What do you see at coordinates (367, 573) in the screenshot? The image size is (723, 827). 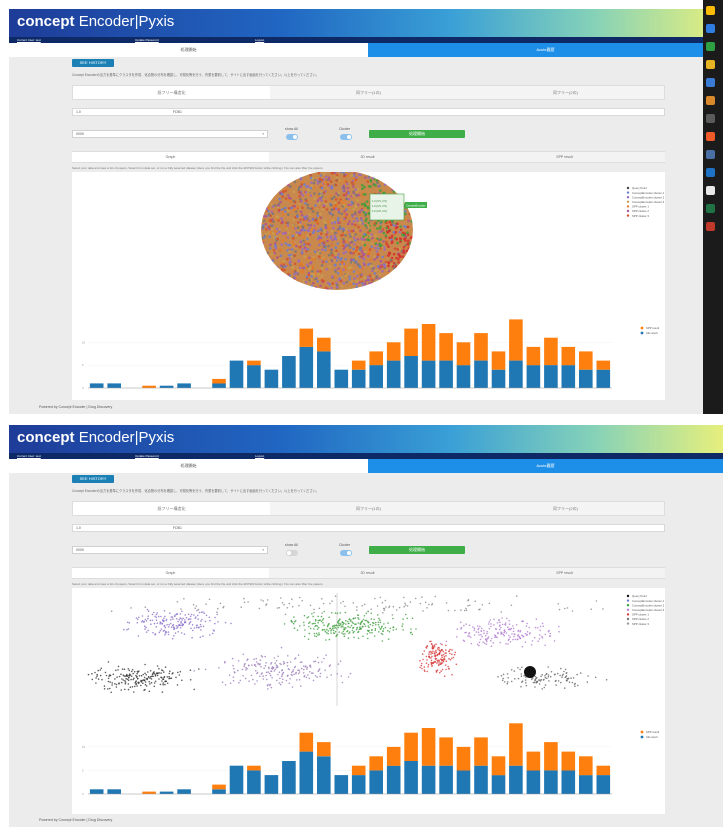 I see `tab-2d-result-2: 2D result` at bounding box center [367, 573].